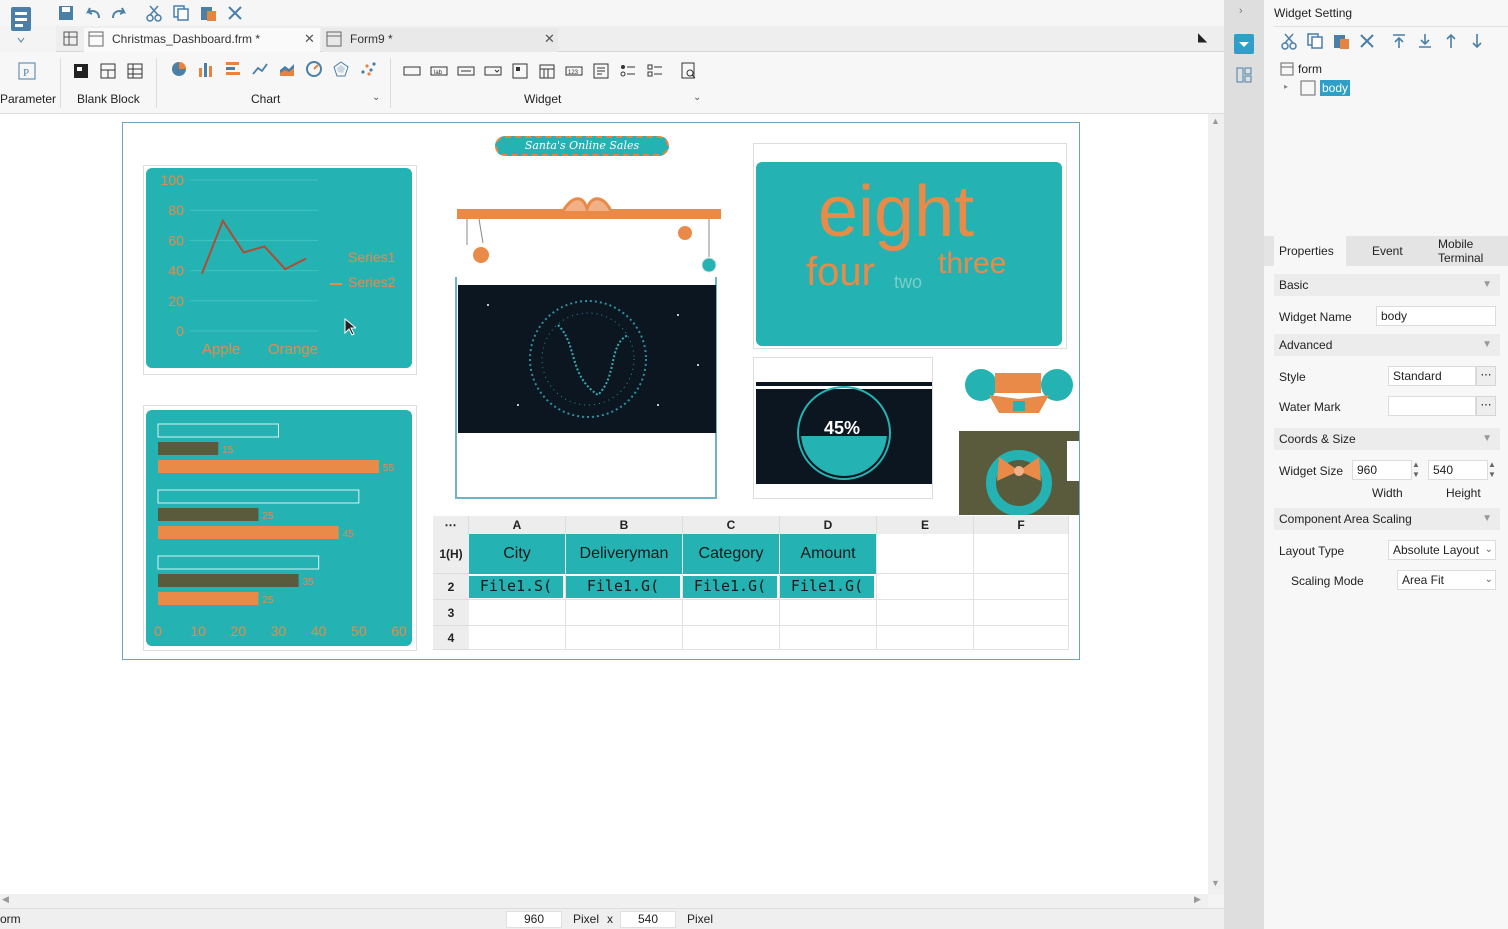 This screenshot has width=1508, height=929. Describe the element at coordinates (27, 71) in the screenshot. I see `parameter-icon: P` at that location.